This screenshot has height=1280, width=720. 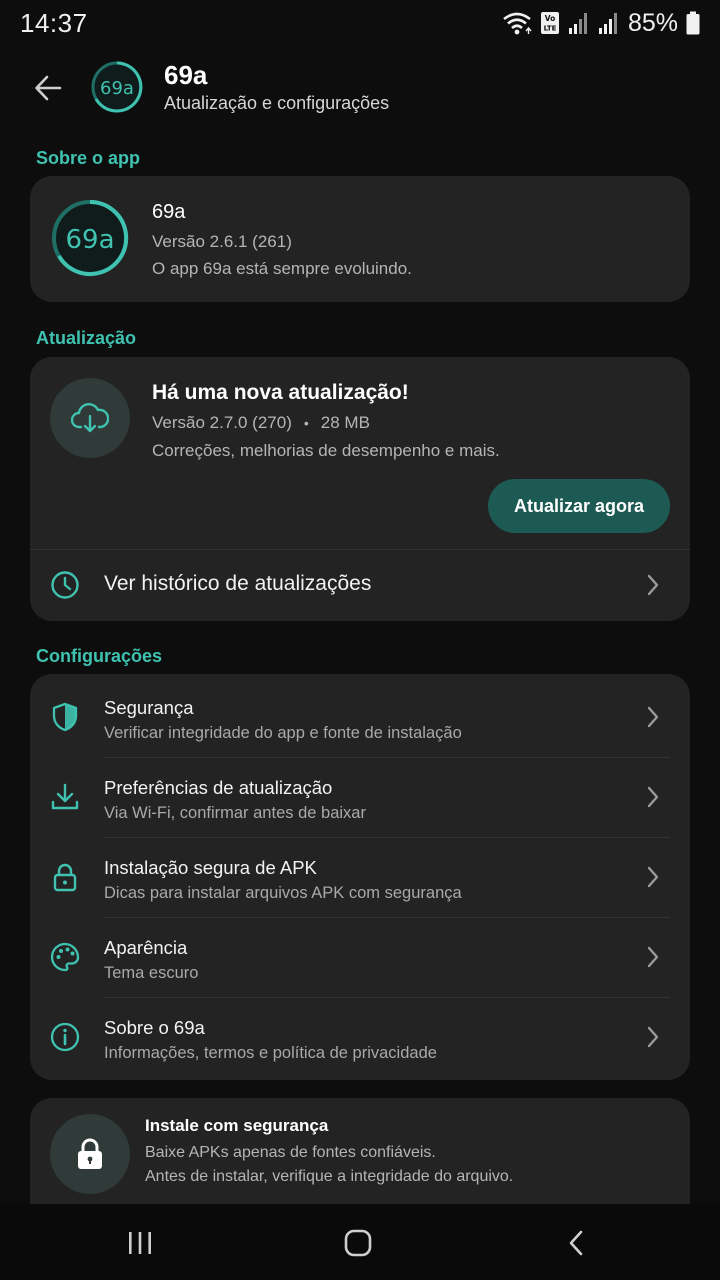 I want to click on wifi-icon, so click(x=517, y=23).